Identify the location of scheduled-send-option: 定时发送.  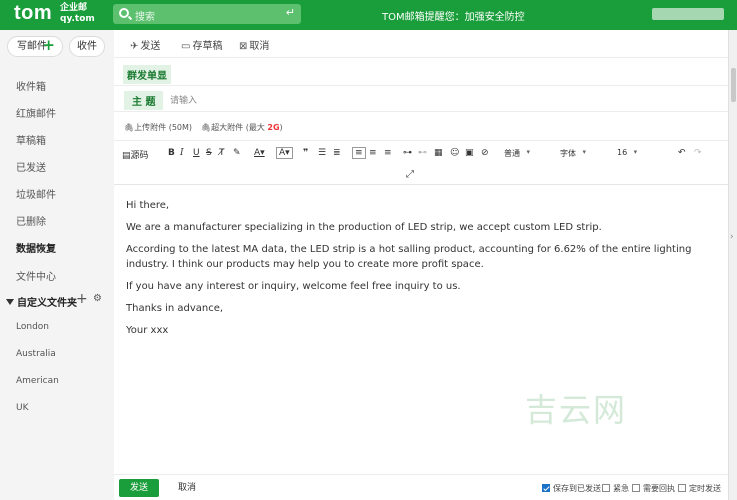
(699, 488).